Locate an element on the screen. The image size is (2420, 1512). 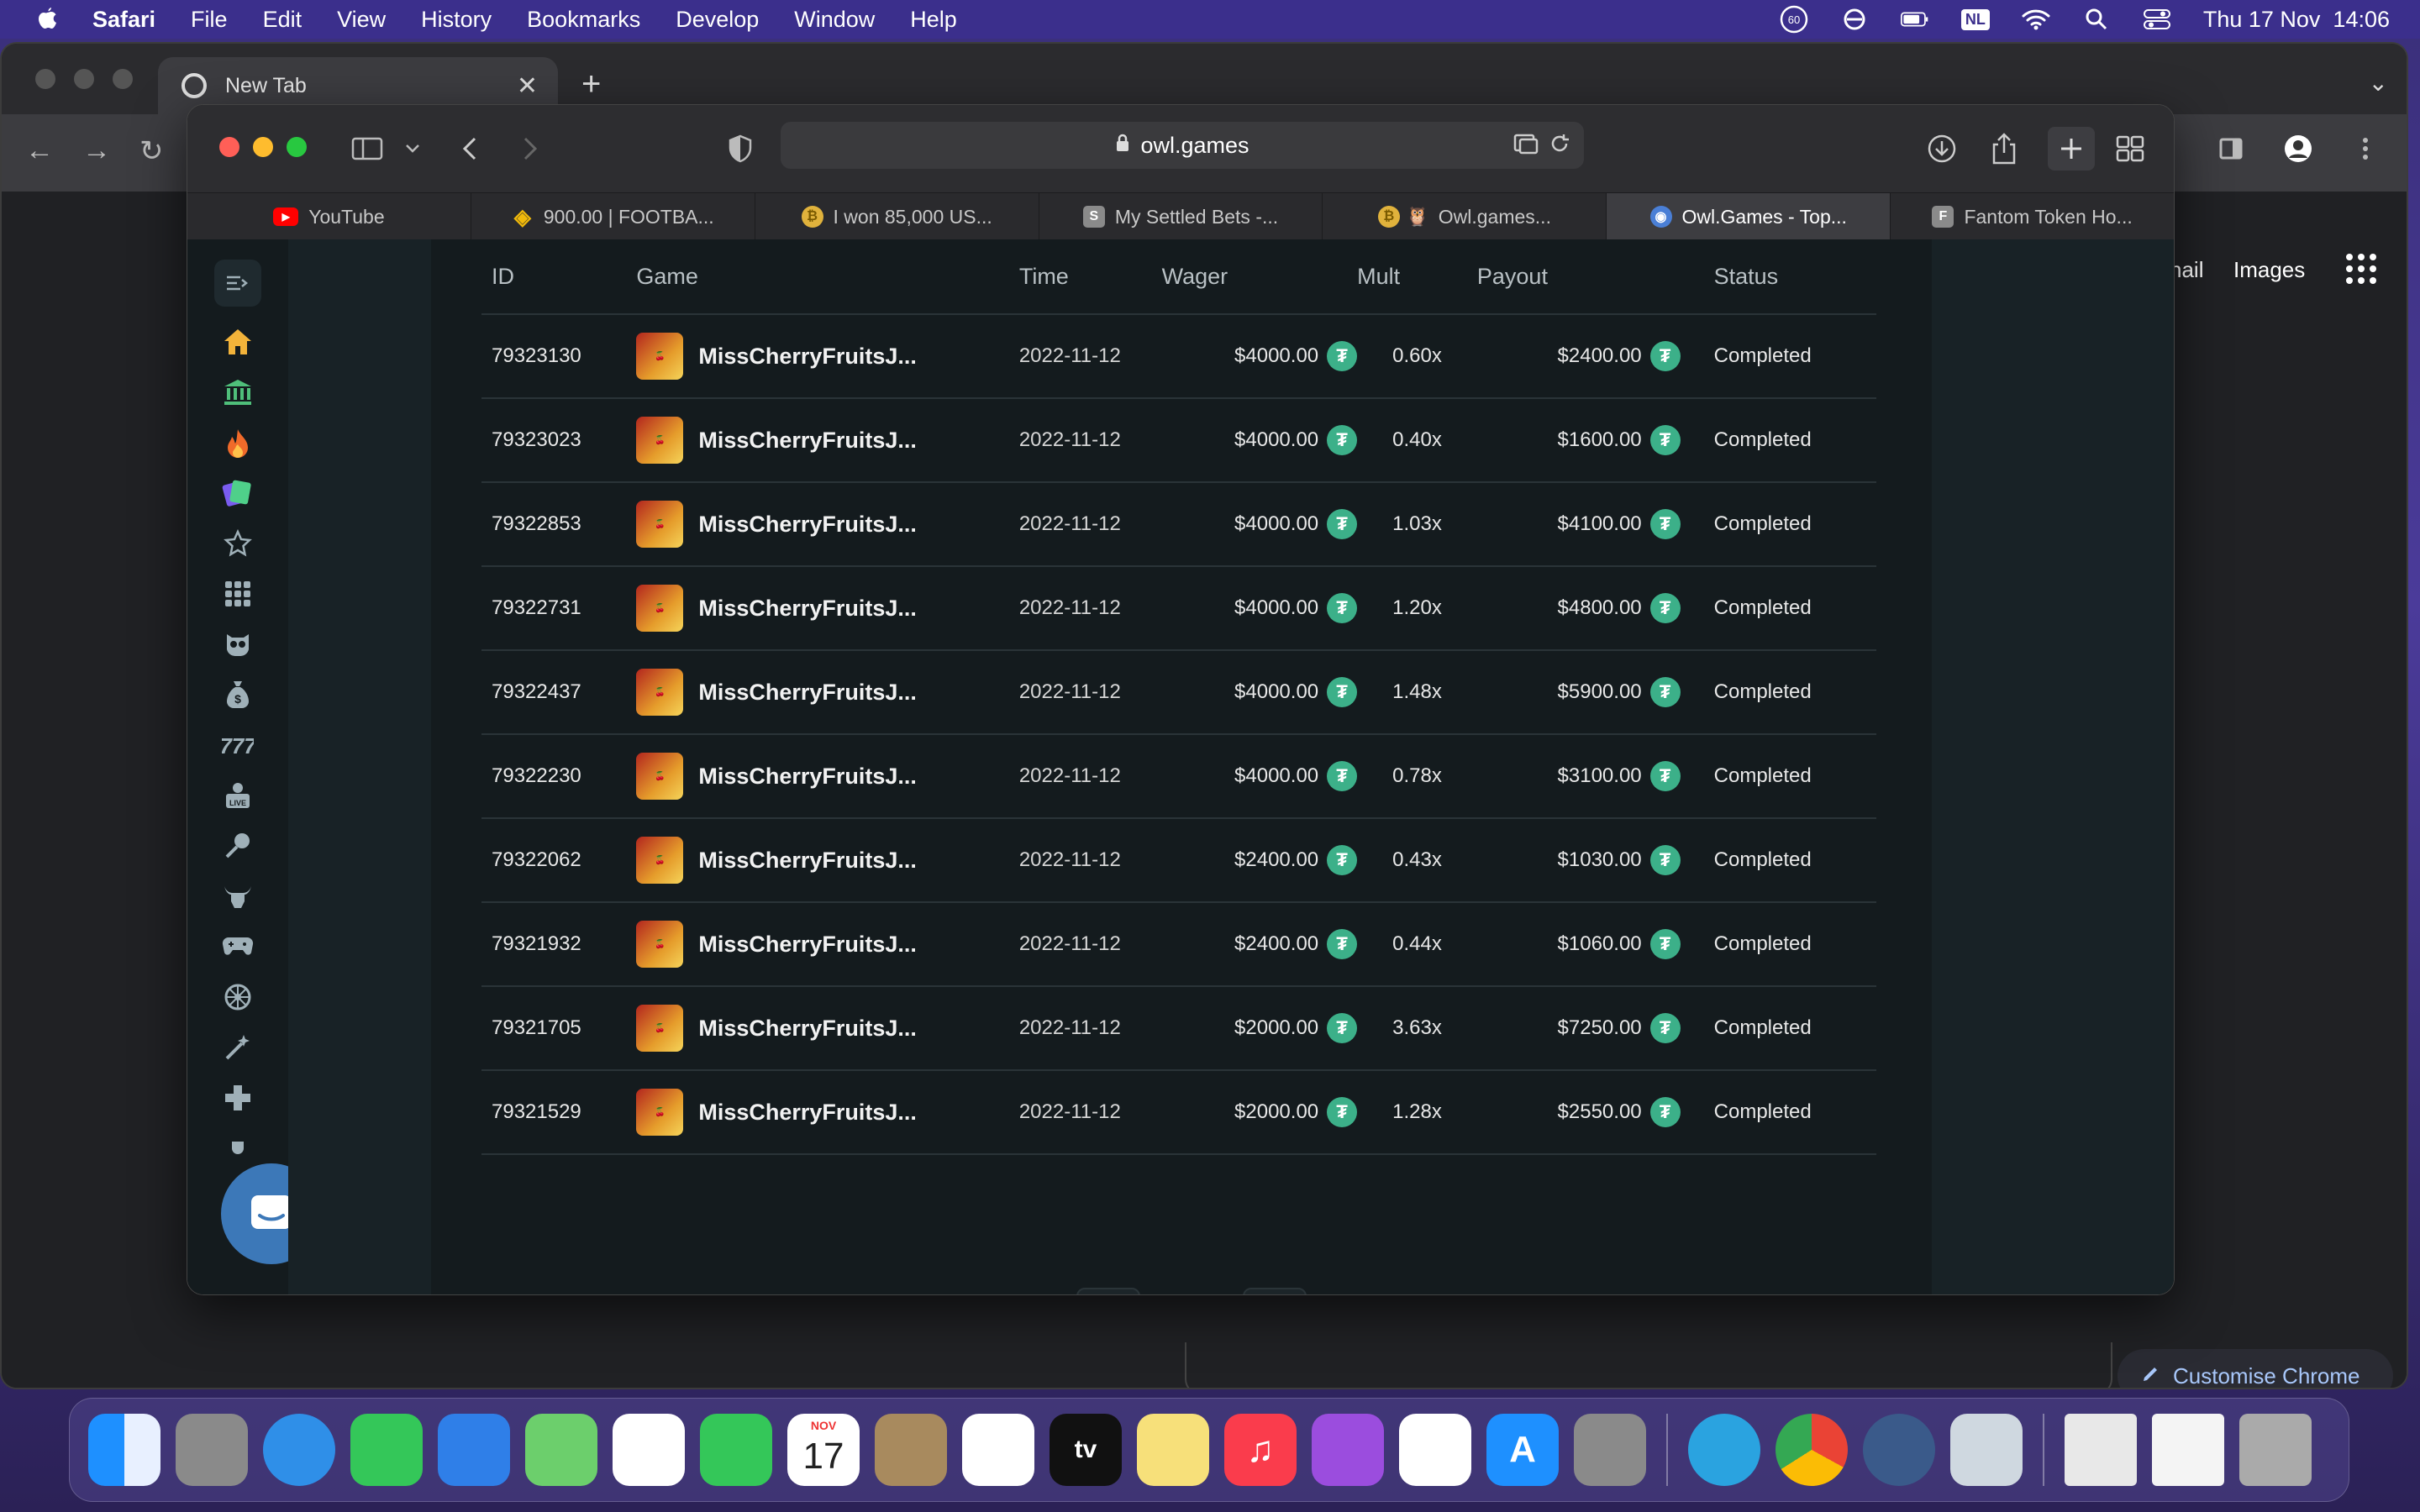
header-id: ID is located at coordinates (559, 277).